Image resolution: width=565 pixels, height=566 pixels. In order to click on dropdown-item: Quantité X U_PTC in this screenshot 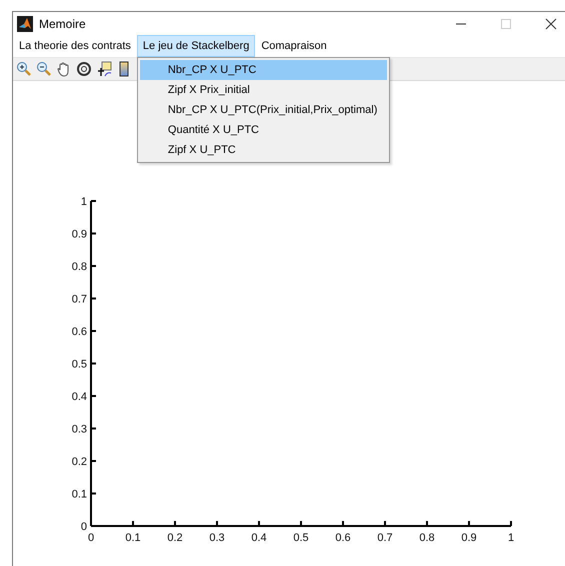, I will do `click(264, 130)`.